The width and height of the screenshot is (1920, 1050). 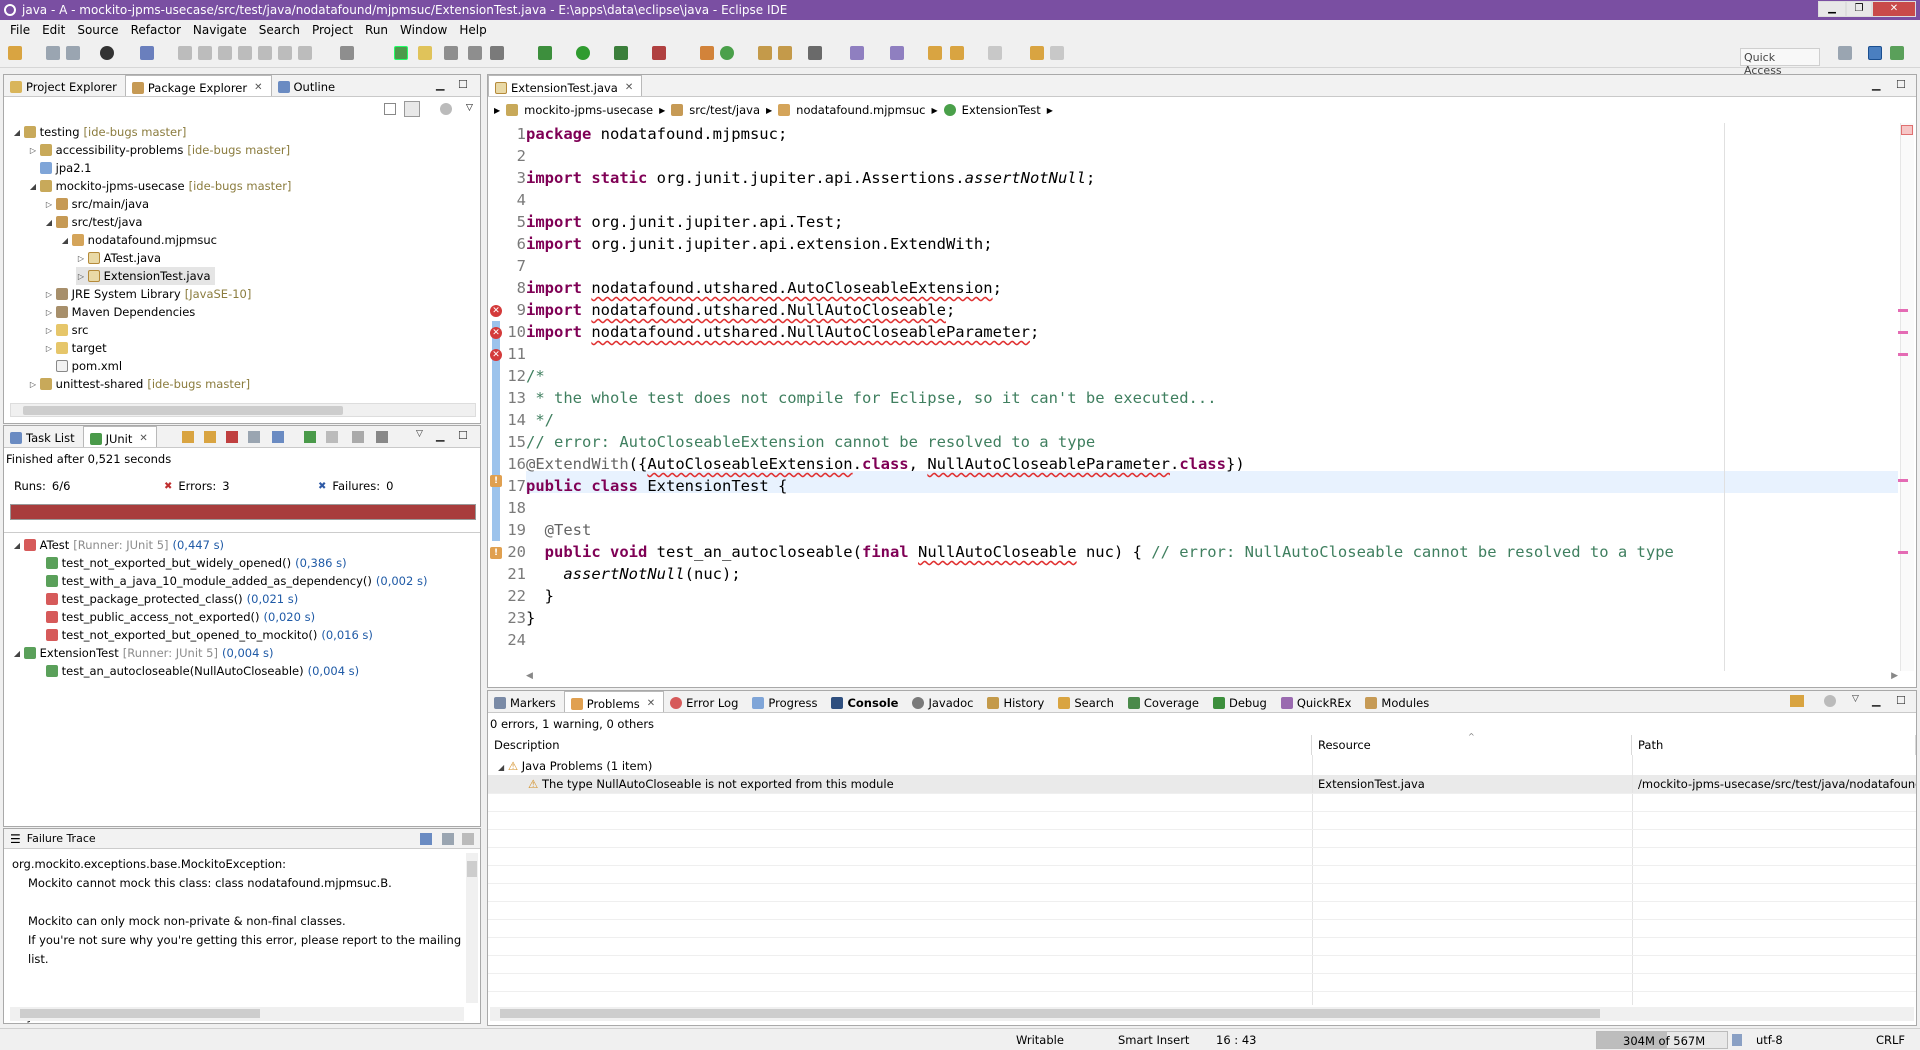 I want to click on test-run-history-icon, so click(x=382, y=437).